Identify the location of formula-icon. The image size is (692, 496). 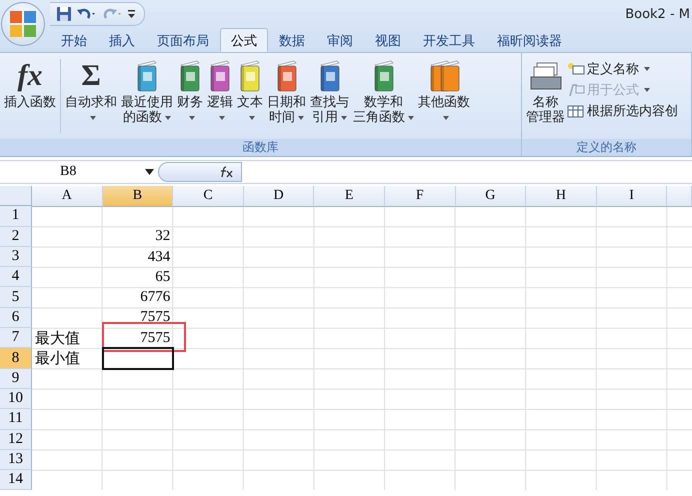
(576, 89).